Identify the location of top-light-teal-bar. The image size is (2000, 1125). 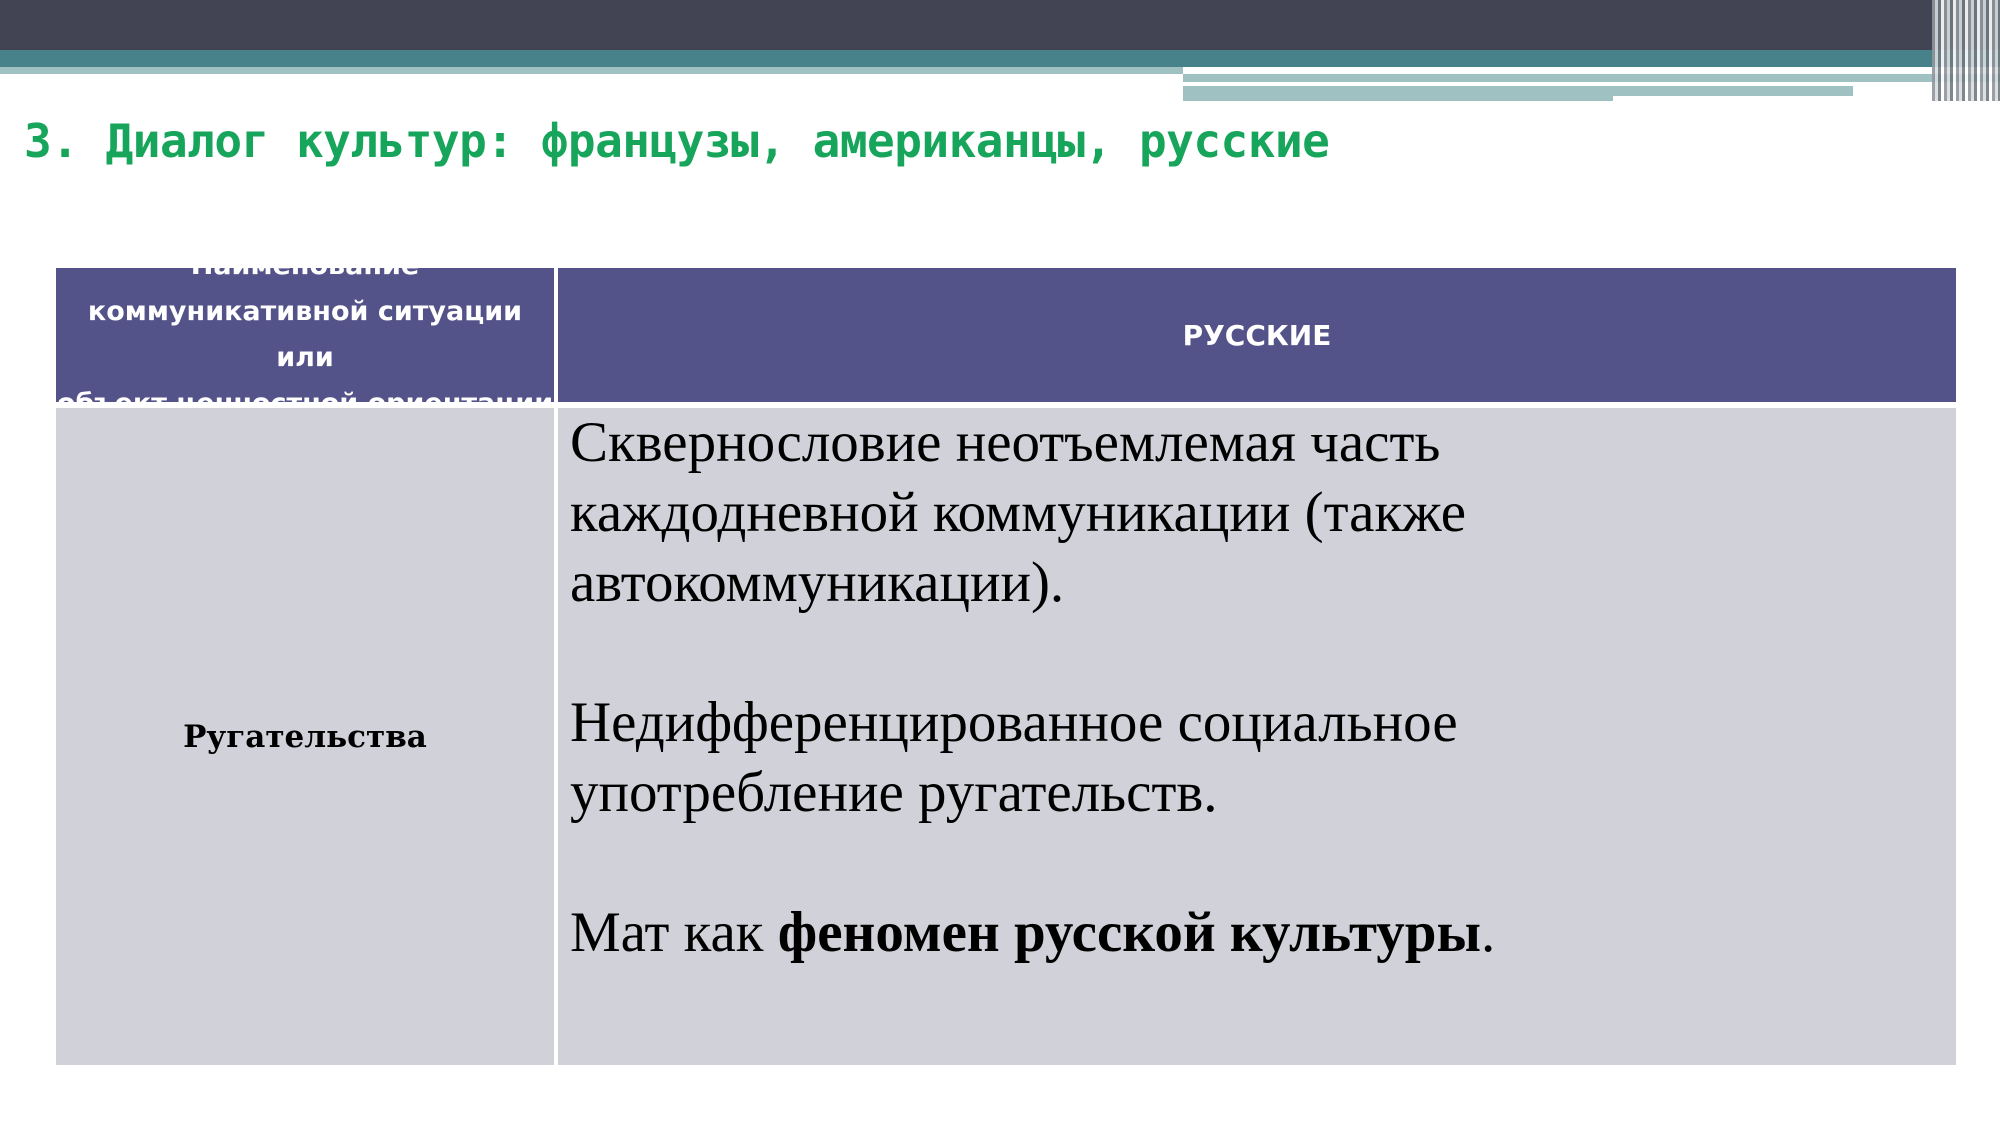
(591, 70).